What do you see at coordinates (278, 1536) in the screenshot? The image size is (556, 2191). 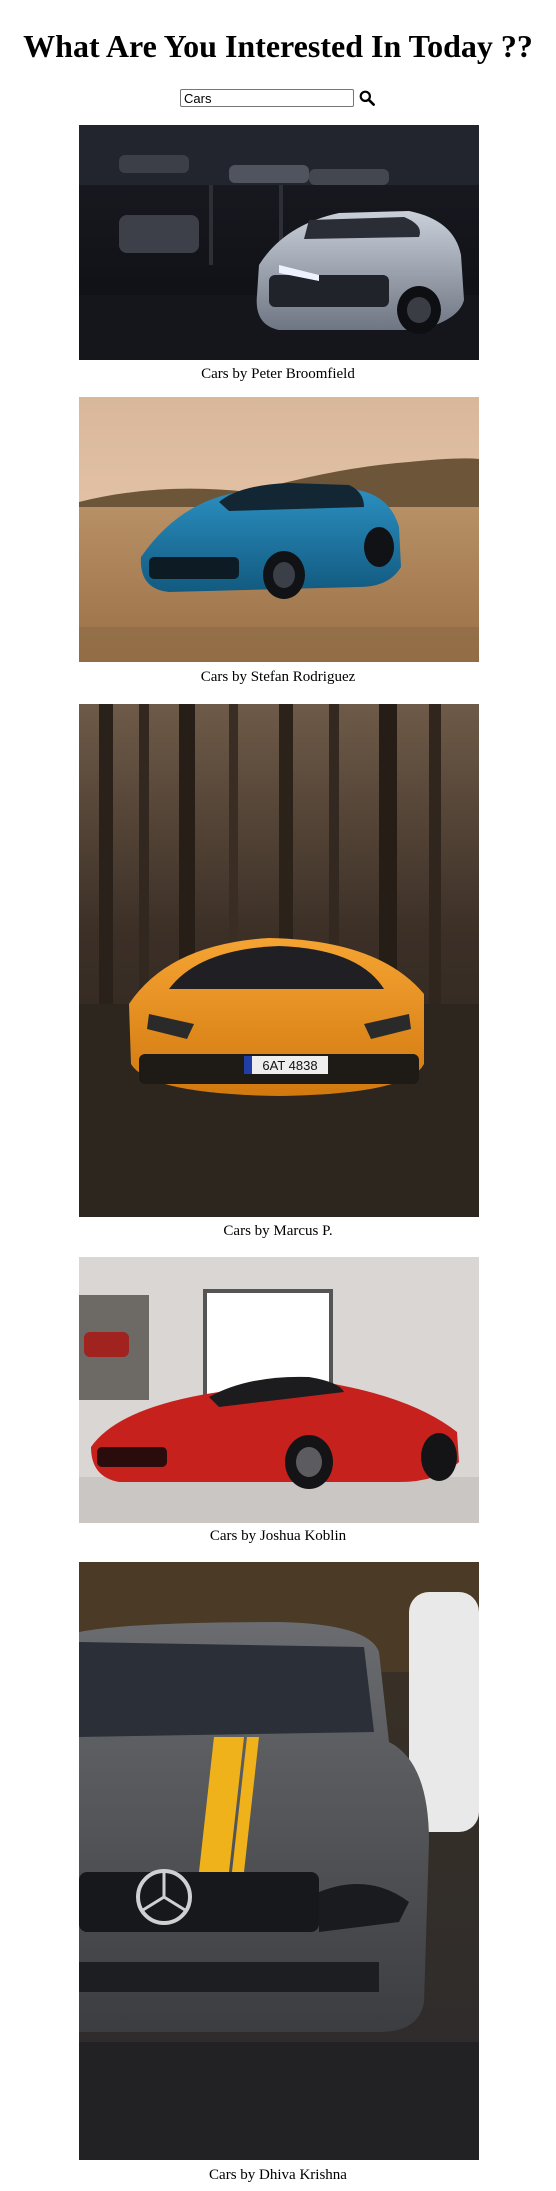 I see `result-caption-4: Cars by Joshua Koblin` at bounding box center [278, 1536].